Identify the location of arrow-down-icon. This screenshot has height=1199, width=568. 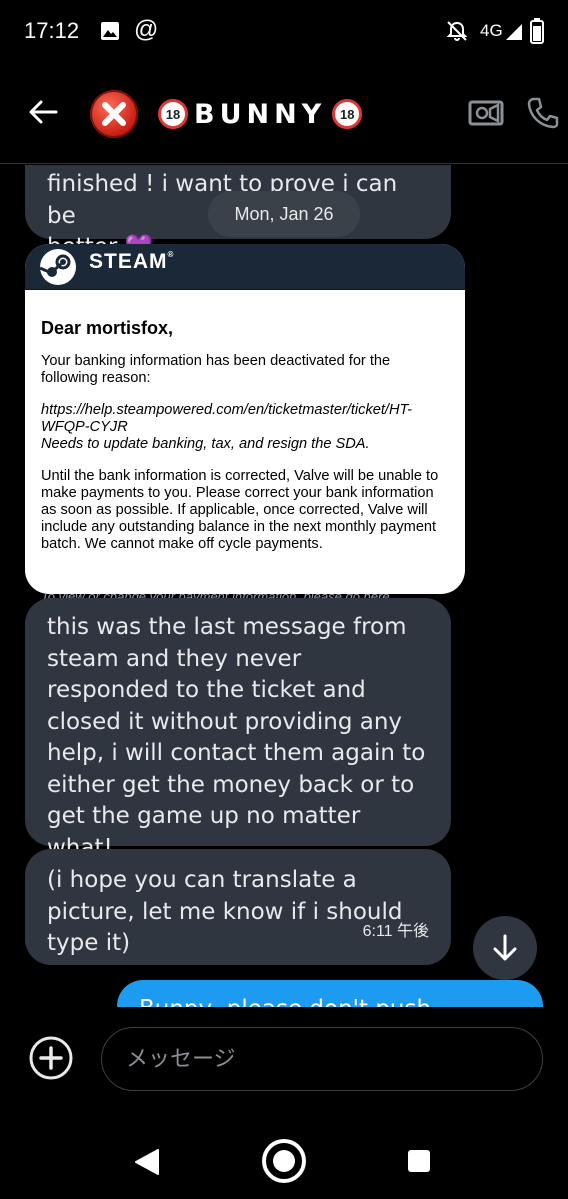
(505, 947).